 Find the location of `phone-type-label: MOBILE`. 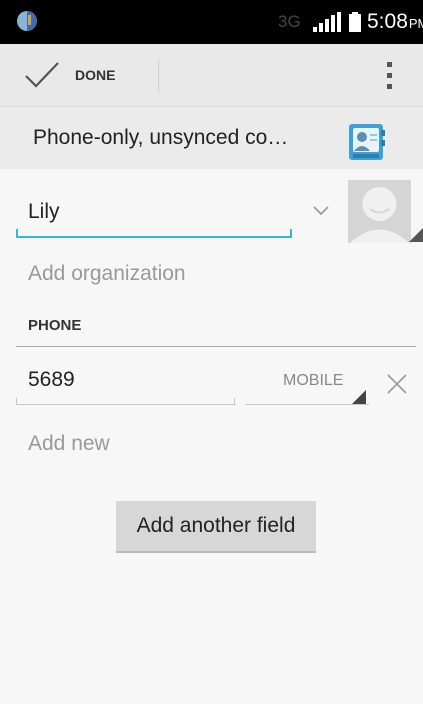

phone-type-label: MOBILE is located at coordinates (313, 380).